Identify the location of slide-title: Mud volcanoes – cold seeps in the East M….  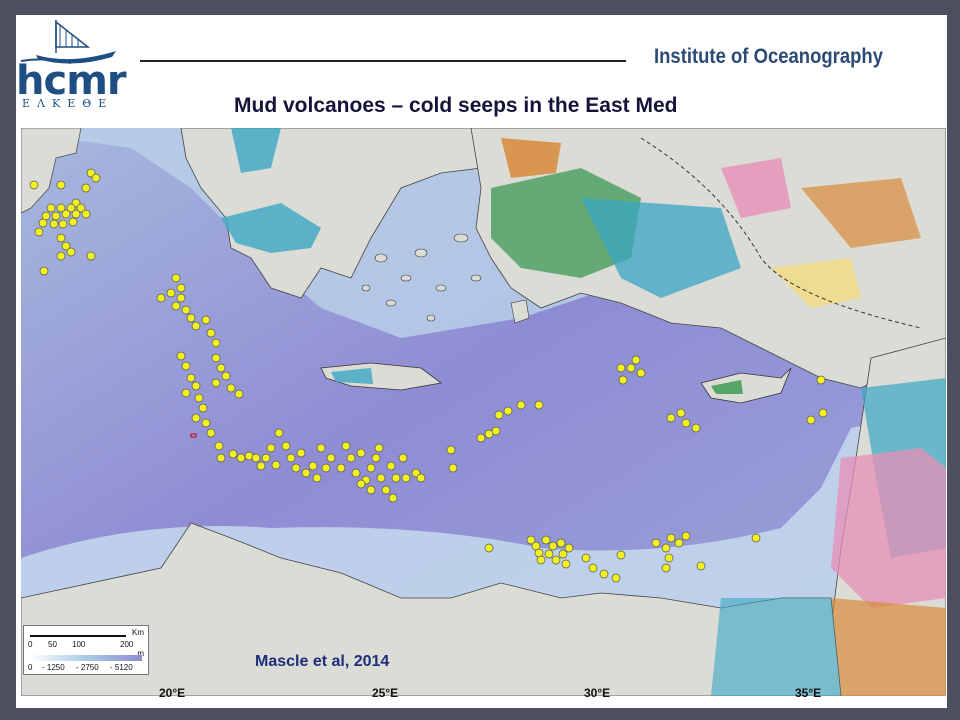
(456, 105).